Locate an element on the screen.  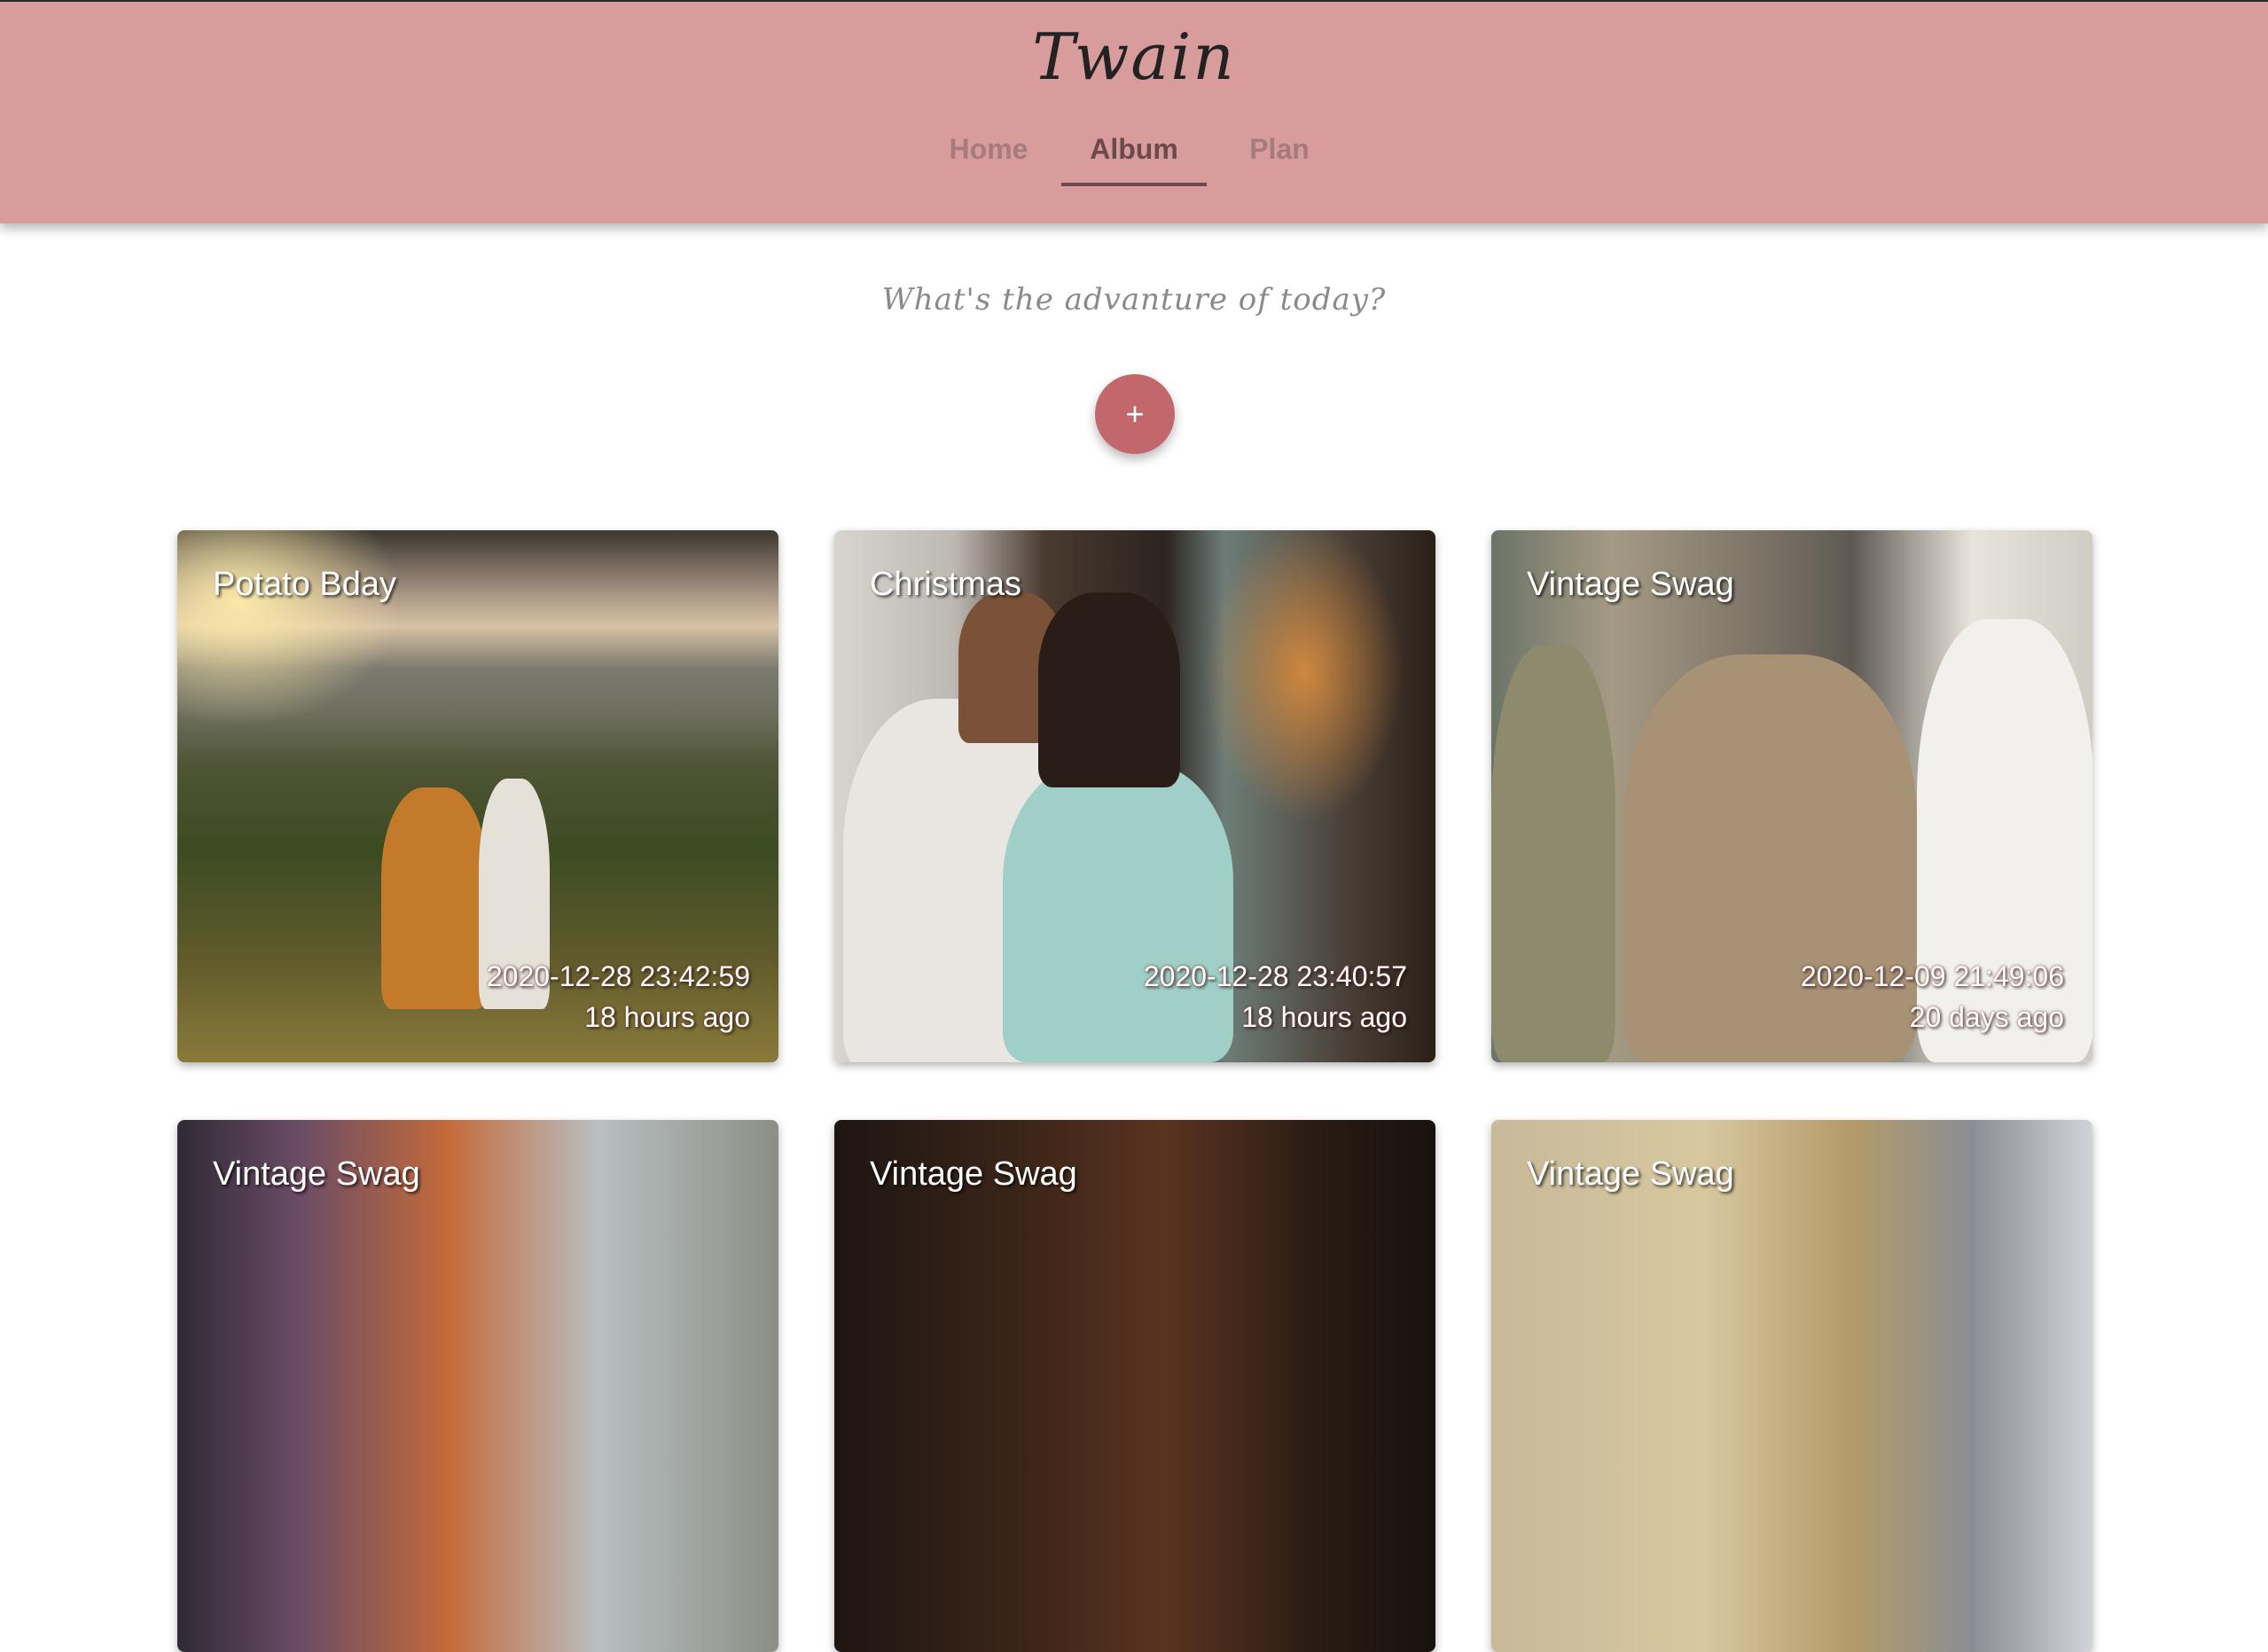
plus-icon: + is located at coordinates (1135, 413).